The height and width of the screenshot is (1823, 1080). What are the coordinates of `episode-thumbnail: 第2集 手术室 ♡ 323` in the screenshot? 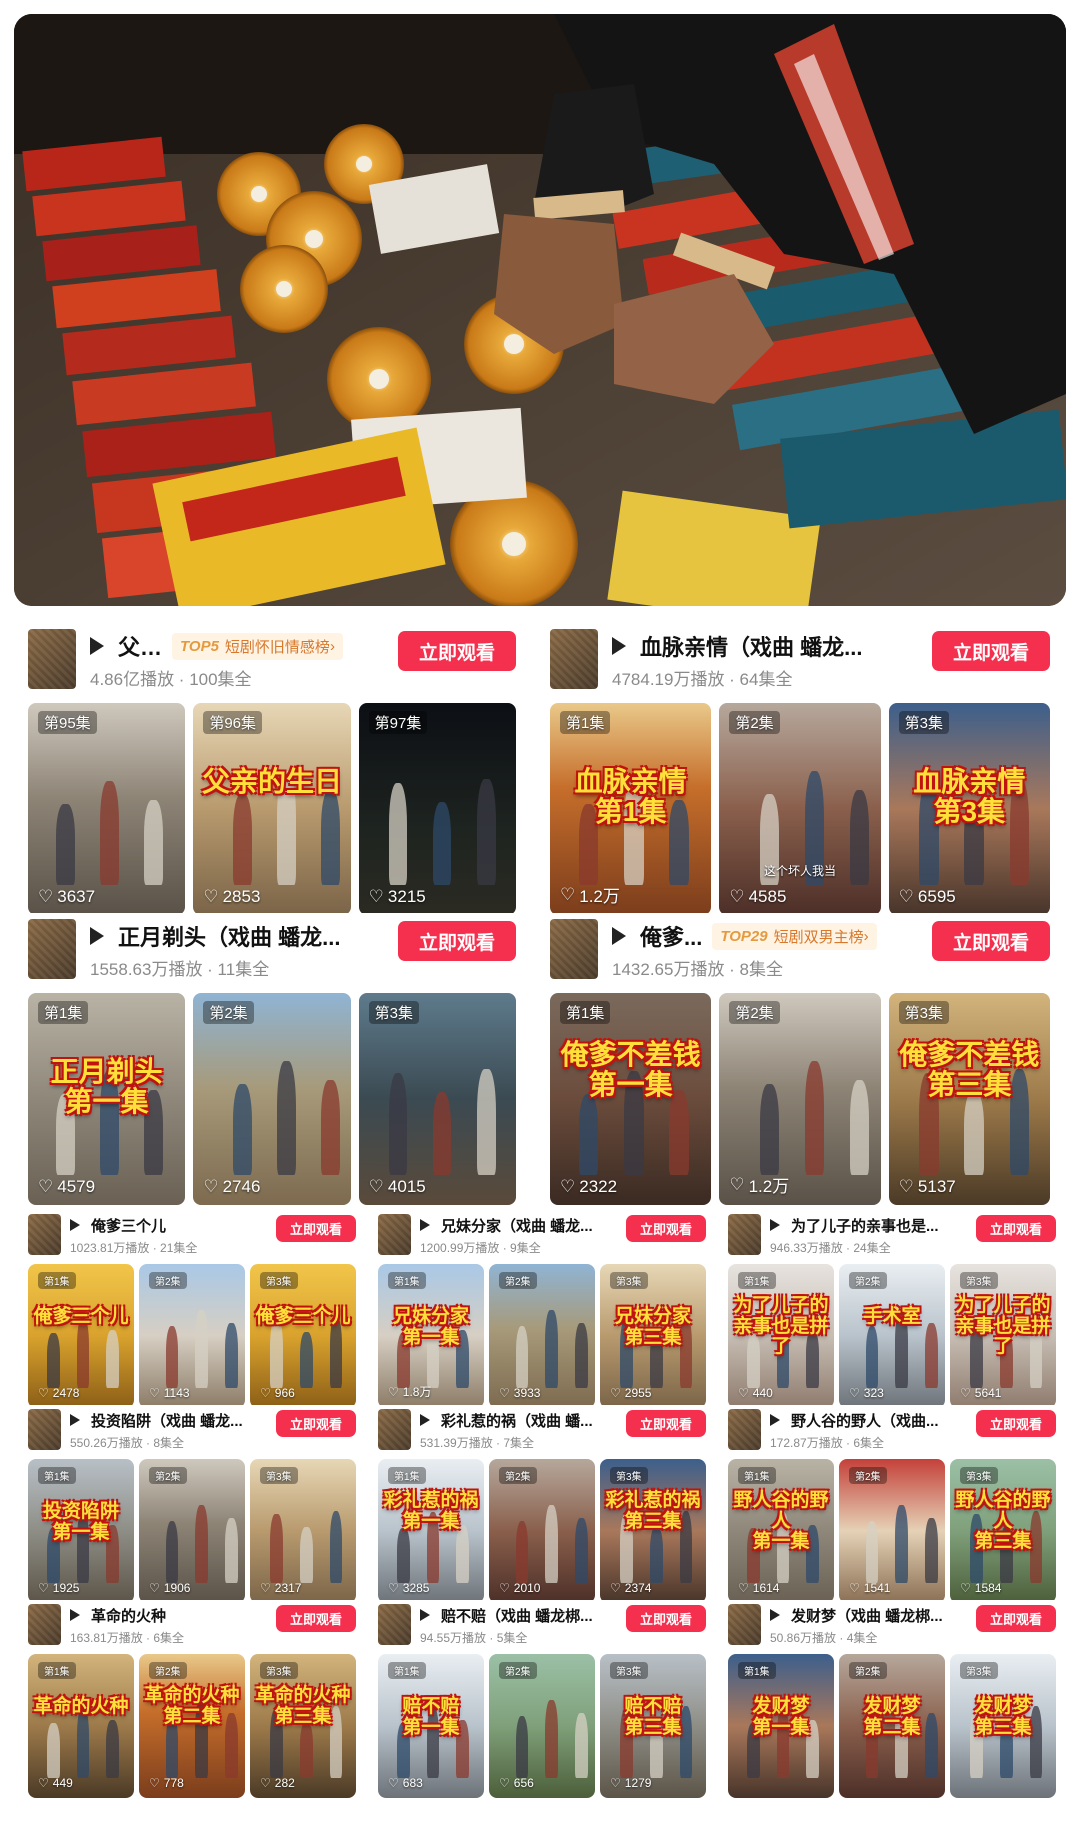 It's located at (892, 1336).